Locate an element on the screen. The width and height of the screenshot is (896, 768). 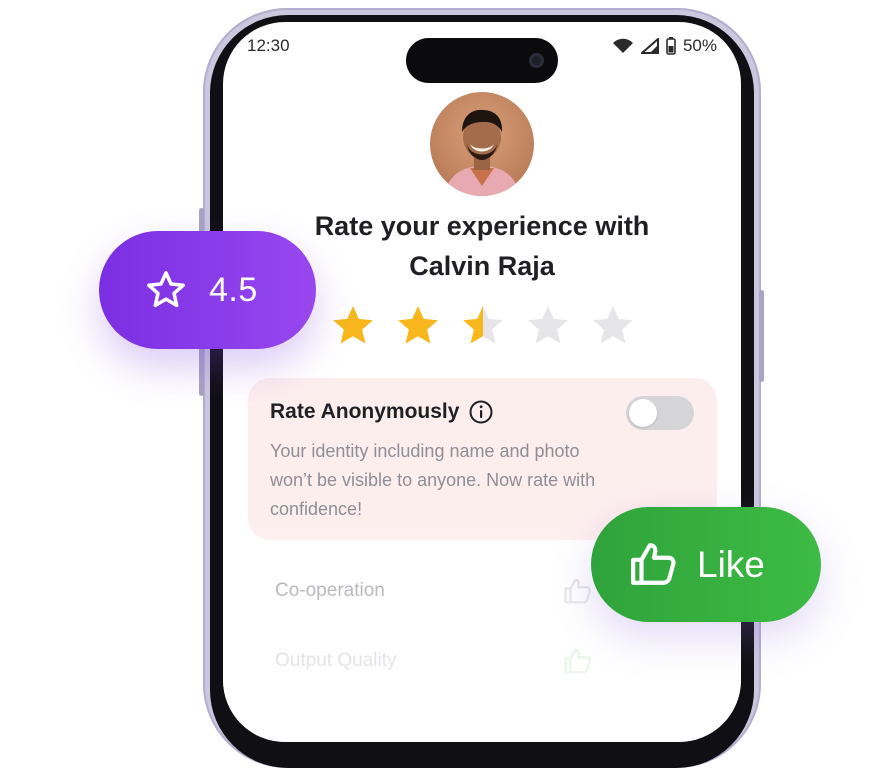
signal-icon is located at coordinates (649, 46).